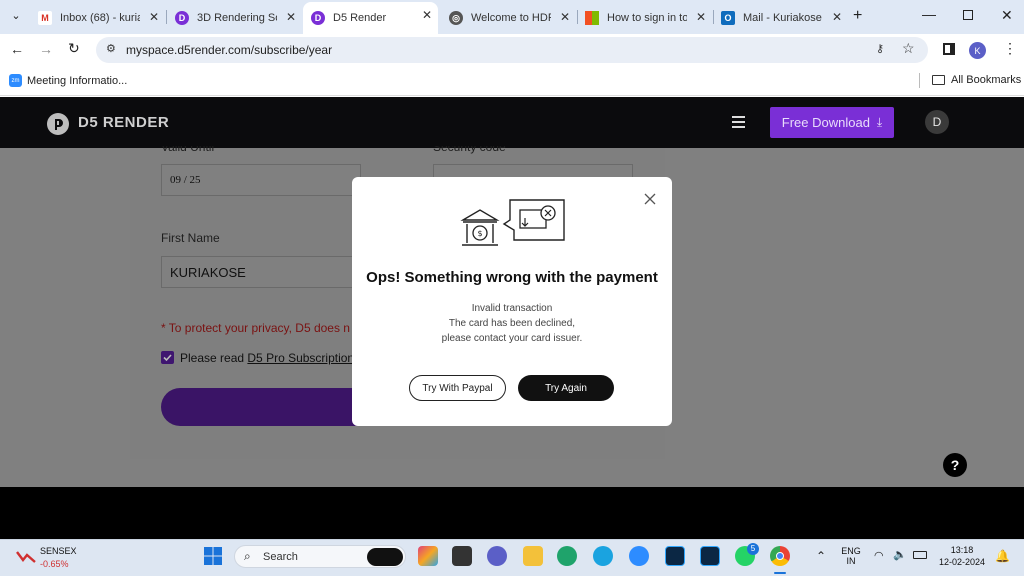 Image resolution: width=1024 pixels, height=576 pixels. Describe the element at coordinates (462, 556) in the screenshot. I see `task-view-icon` at that location.